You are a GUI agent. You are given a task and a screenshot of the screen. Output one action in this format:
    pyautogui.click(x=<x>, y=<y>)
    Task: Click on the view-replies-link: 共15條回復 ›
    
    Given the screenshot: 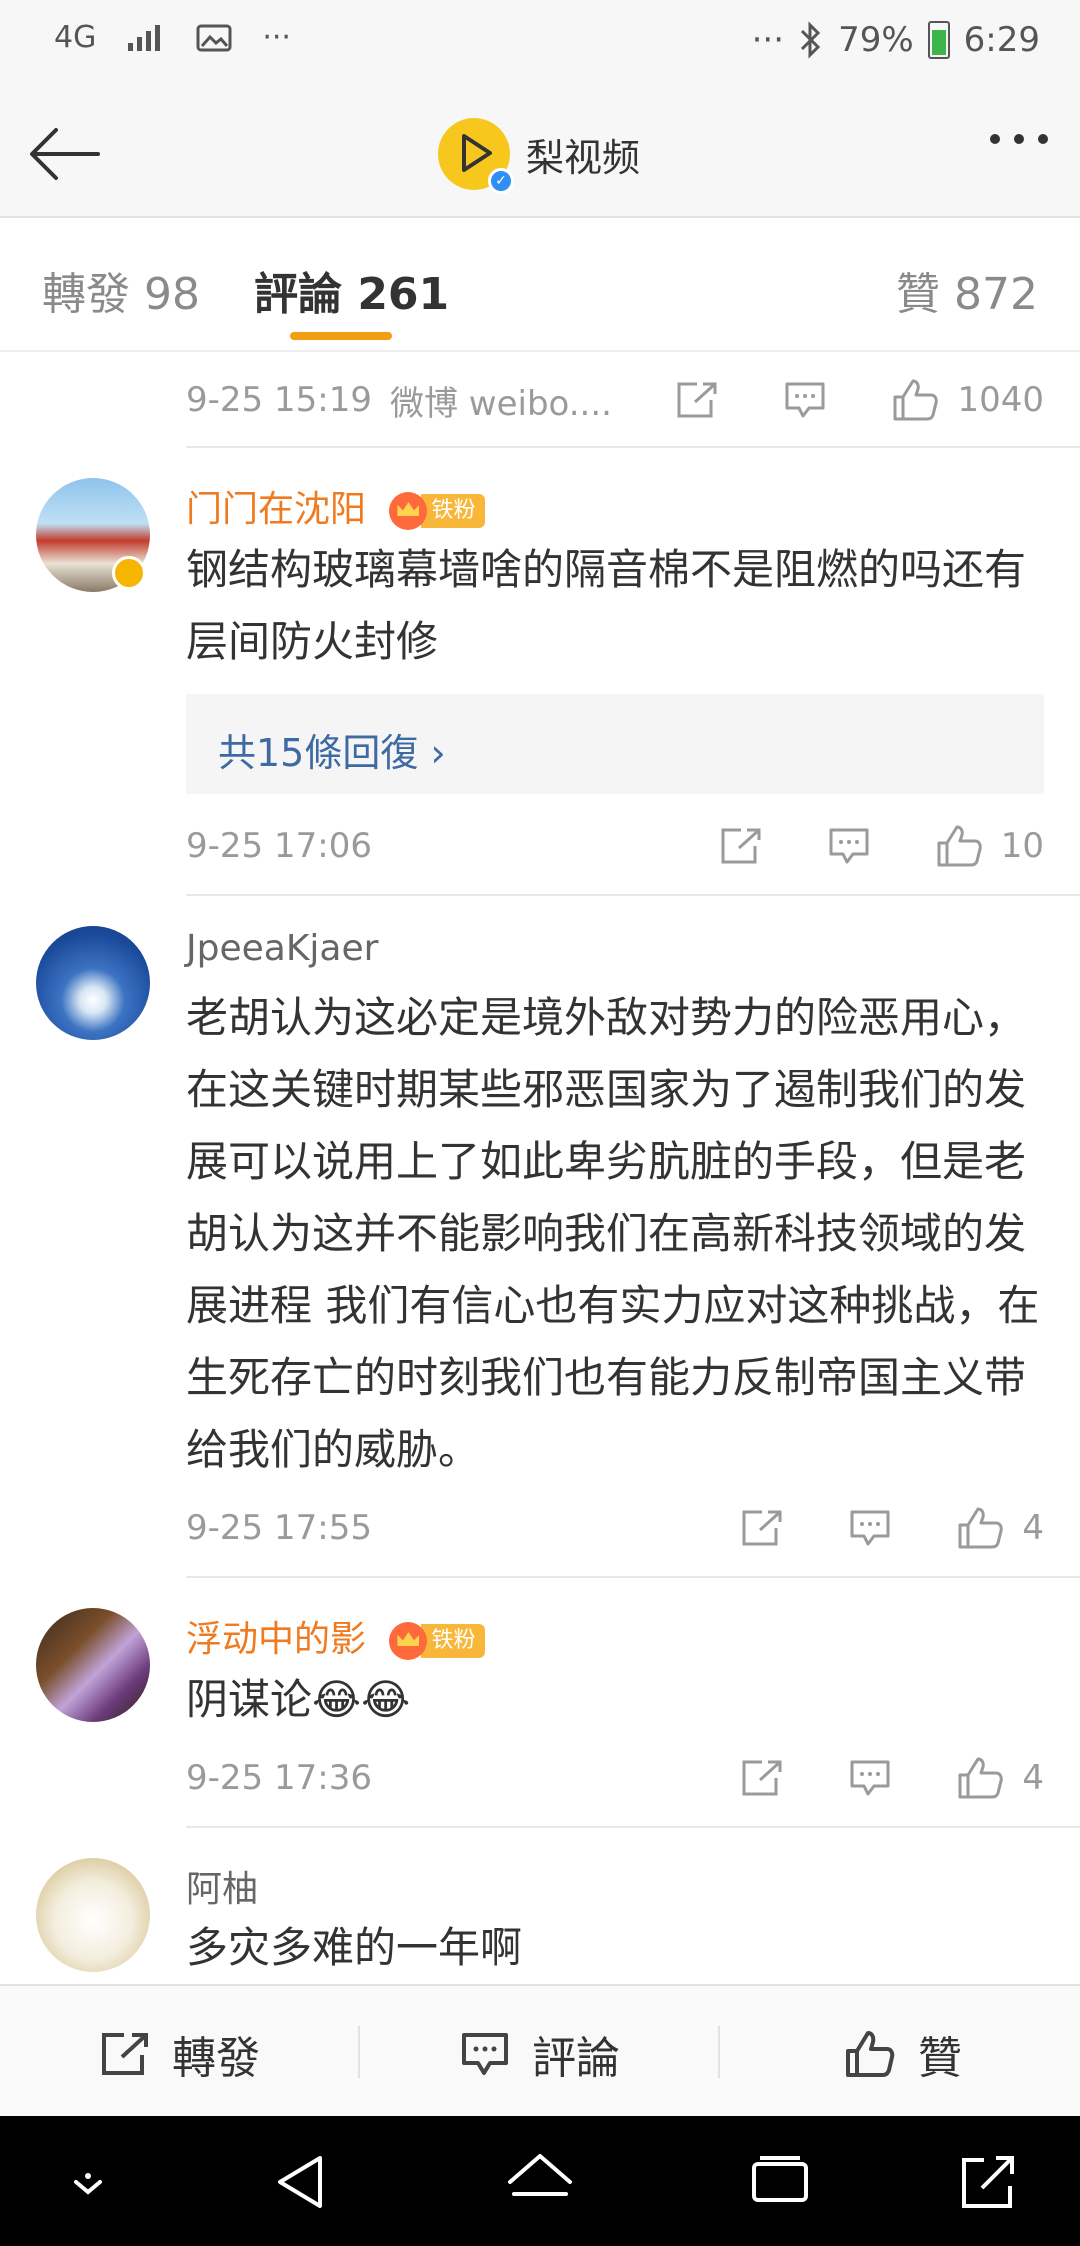 What is the action you would take?
    pyautogui.click(x=332, y=749)
    